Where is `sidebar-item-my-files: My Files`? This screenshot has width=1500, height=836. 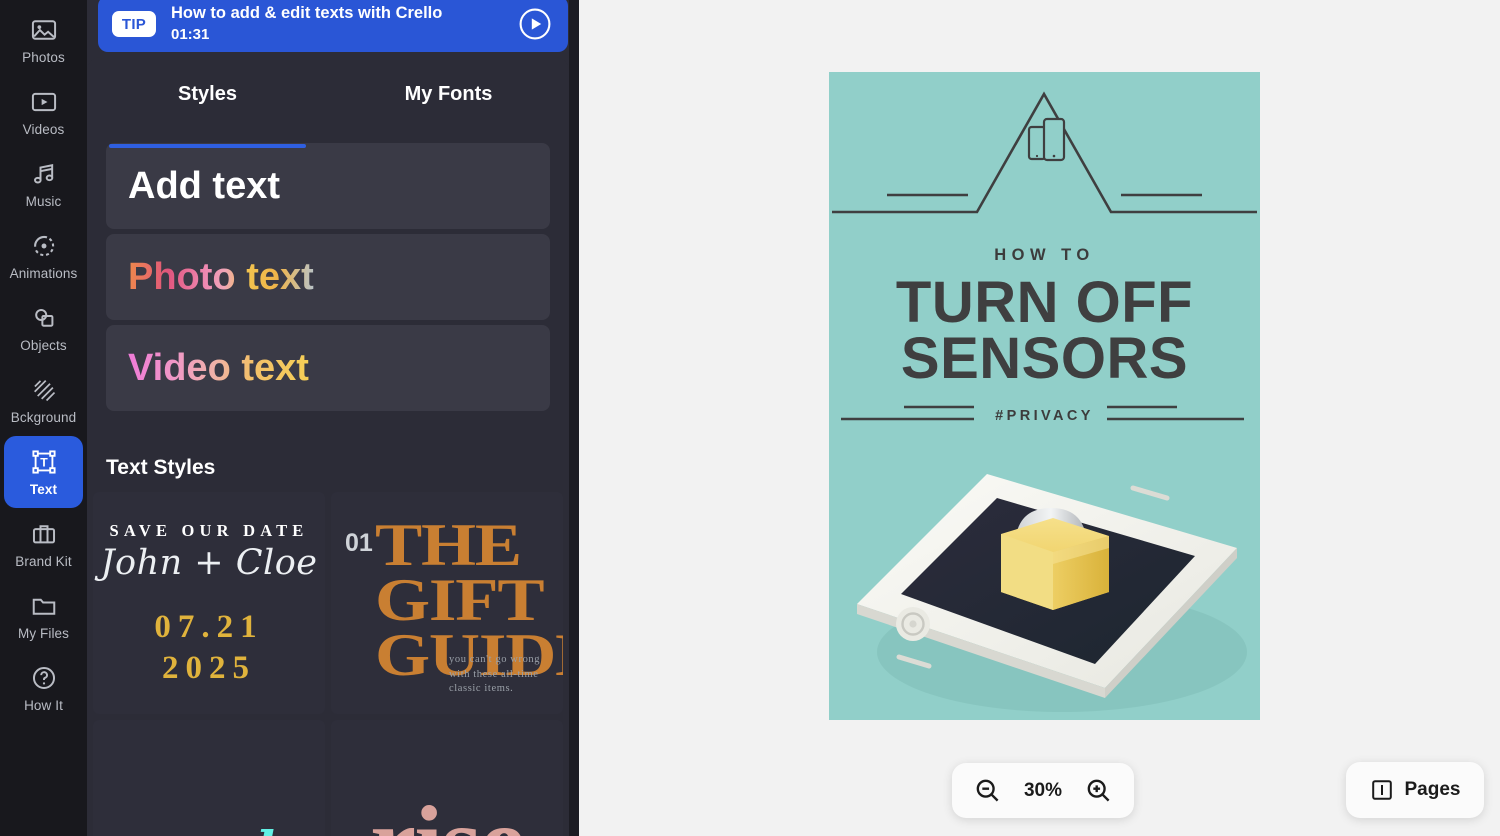 sidebar-item-my-files: My Files is located at coordinates (43, 616).